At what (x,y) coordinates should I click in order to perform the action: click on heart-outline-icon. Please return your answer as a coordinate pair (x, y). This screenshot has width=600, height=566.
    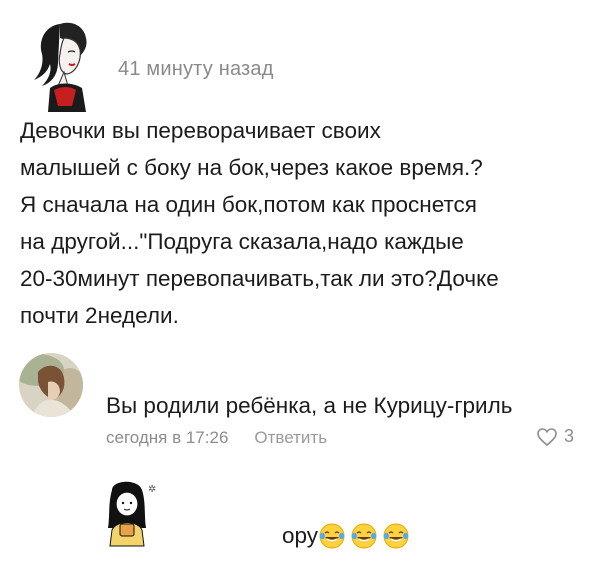
    Looking at the image, I should click on (547, 436).